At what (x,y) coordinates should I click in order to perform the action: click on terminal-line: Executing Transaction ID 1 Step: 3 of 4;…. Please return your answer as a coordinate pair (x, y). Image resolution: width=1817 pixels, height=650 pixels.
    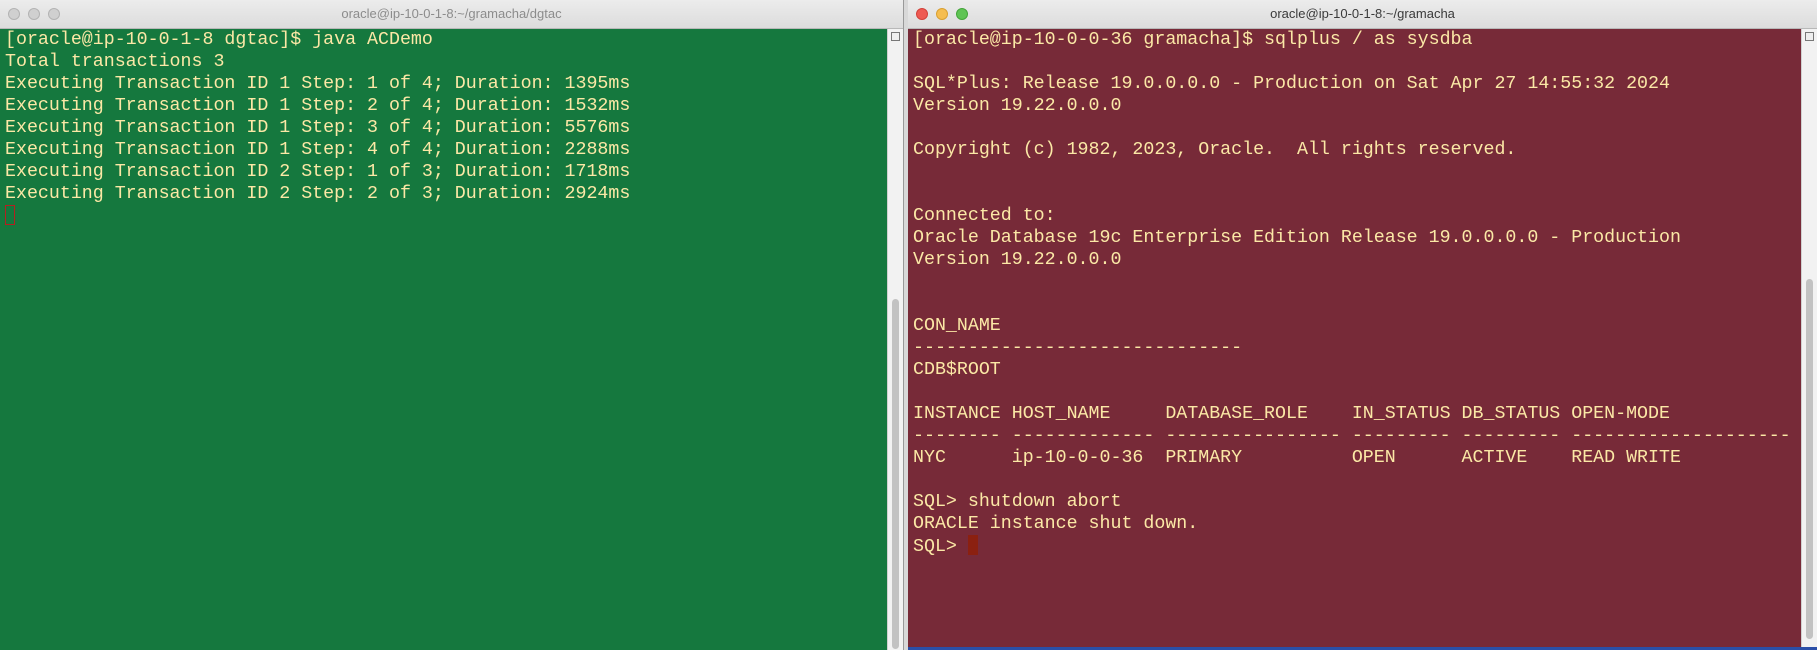
    Looking at the image, I should click on (318, 128).